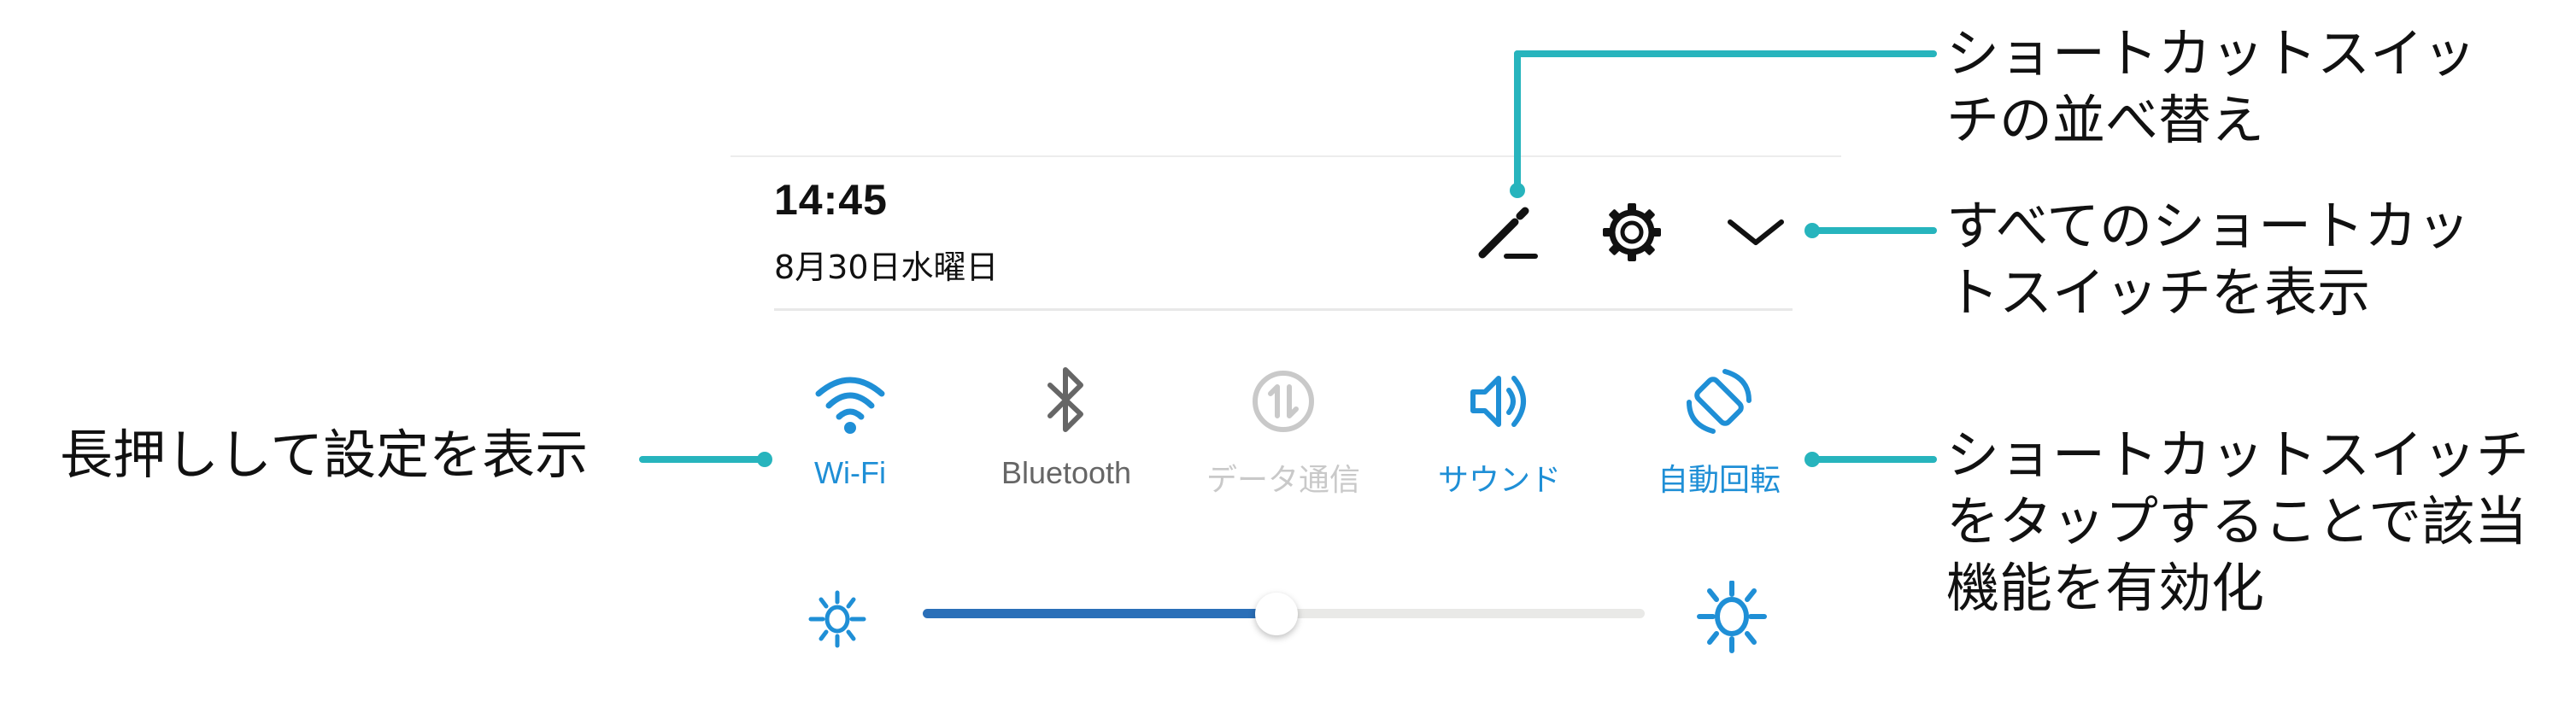  I want to click on toggle-sound: サウンド, so click(1499, 438).